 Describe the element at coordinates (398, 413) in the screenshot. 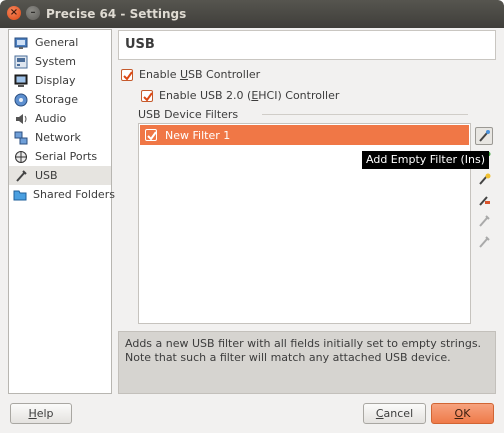

I see `cancel-label: ancel` at that location.